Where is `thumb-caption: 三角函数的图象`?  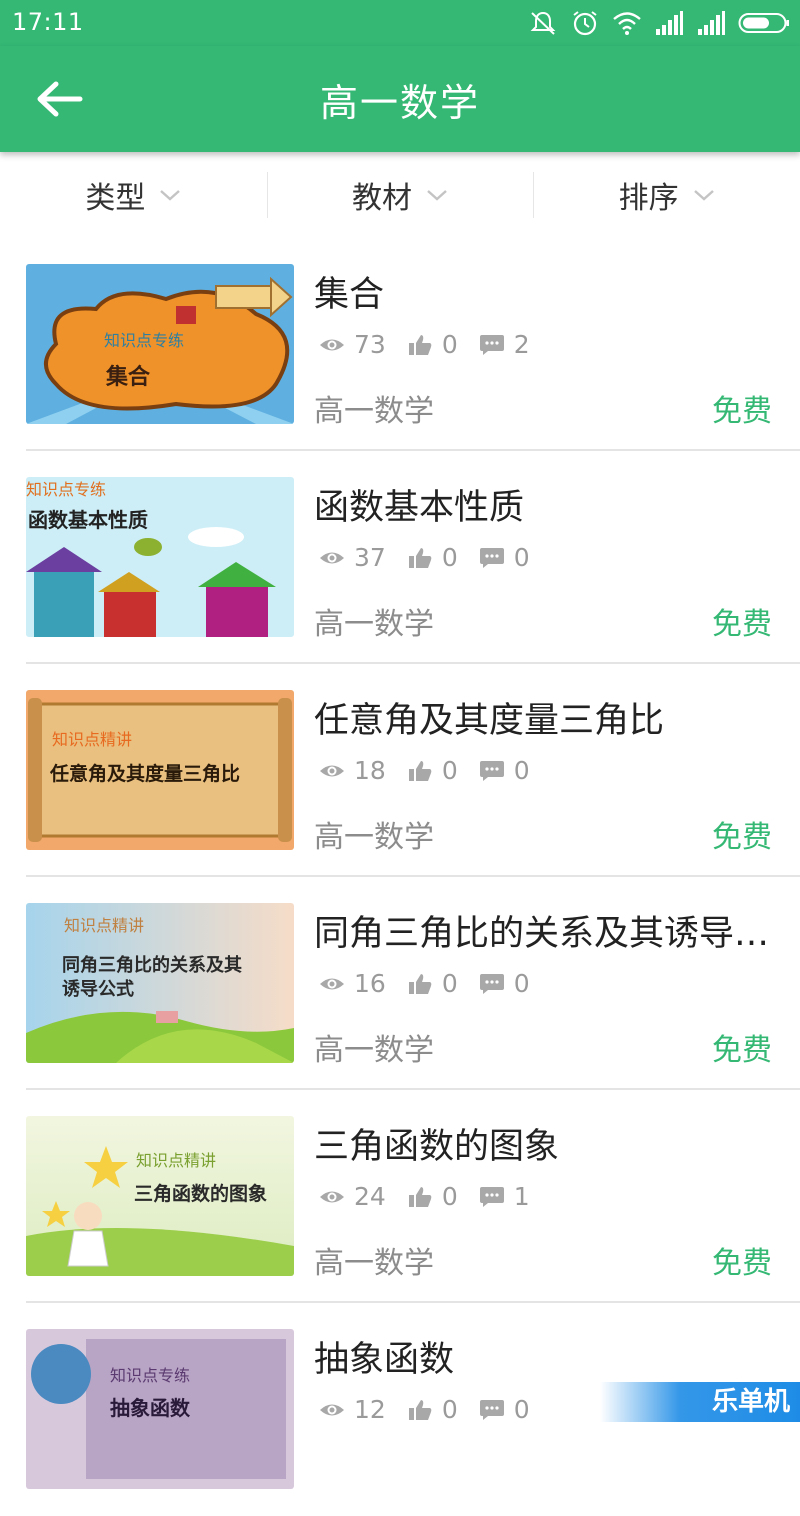
thumb-caption: 三角函数的图象 is located at coordinates (200, 1193).